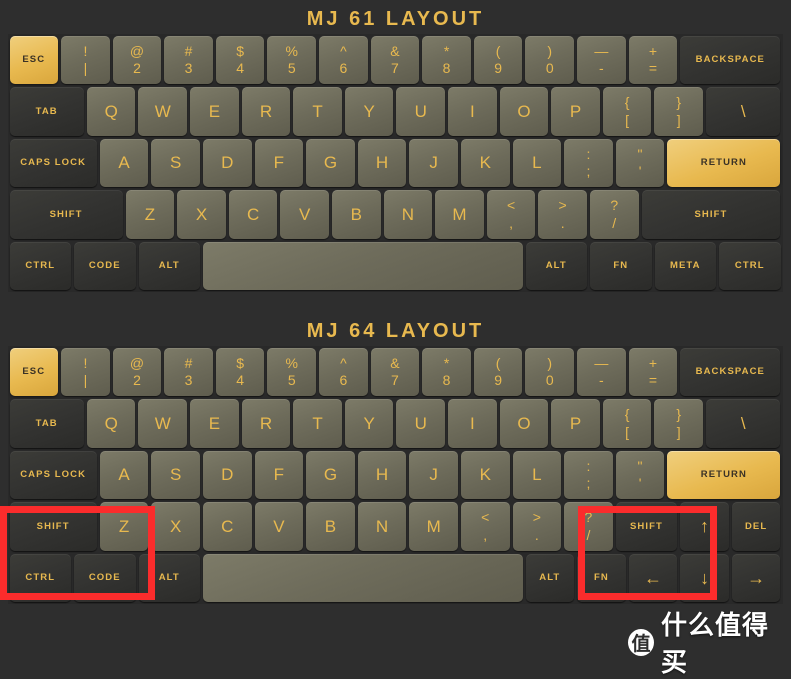 Image resolution: width=791 pixels, height=679 pixels. I want to click on key-7: & 7, so click(395, 59).